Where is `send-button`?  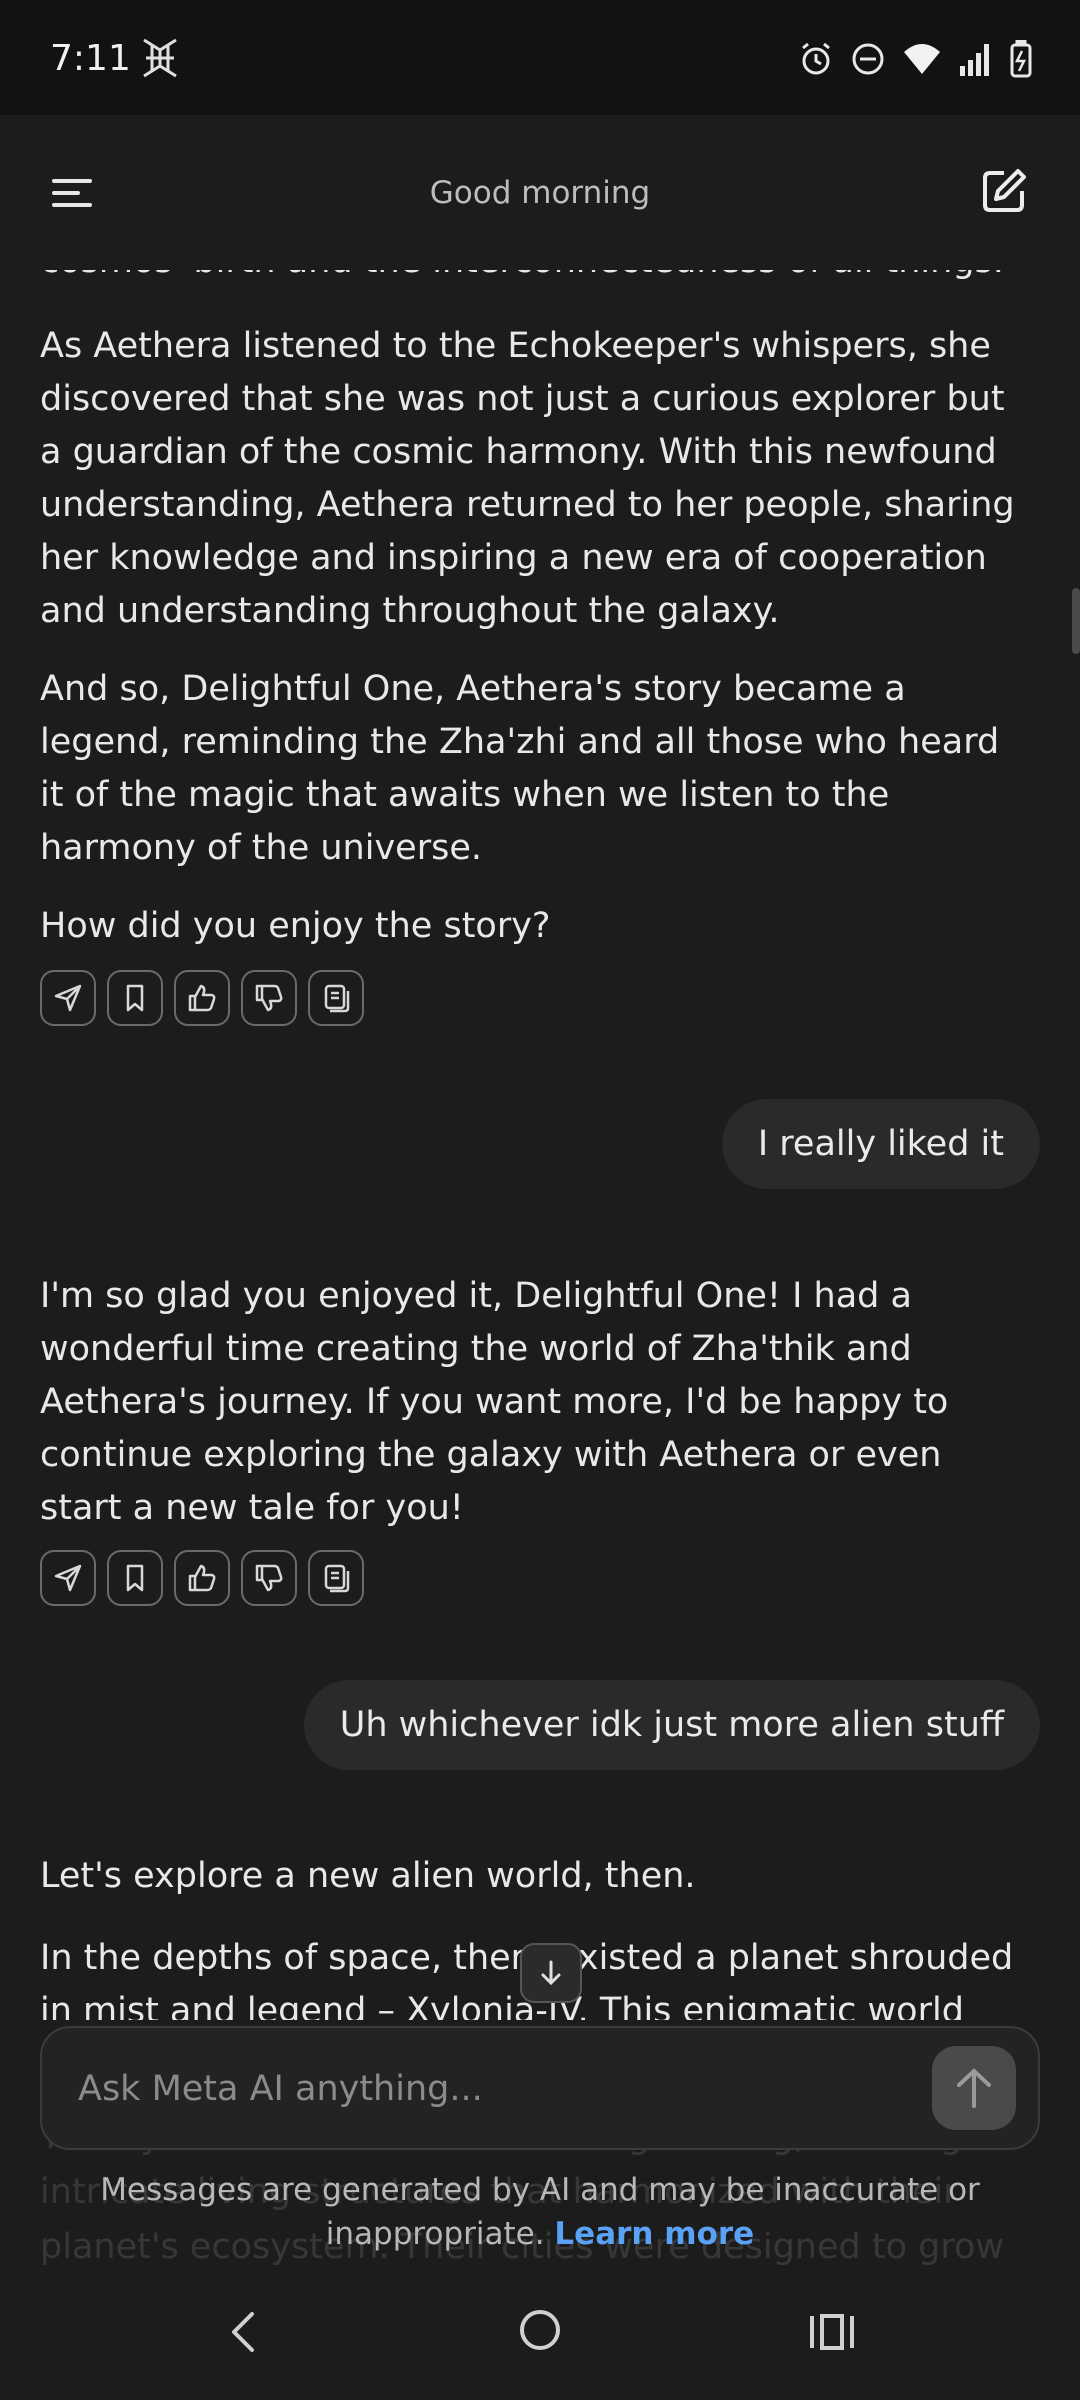
send-button is located at coordinates (974, 2088).